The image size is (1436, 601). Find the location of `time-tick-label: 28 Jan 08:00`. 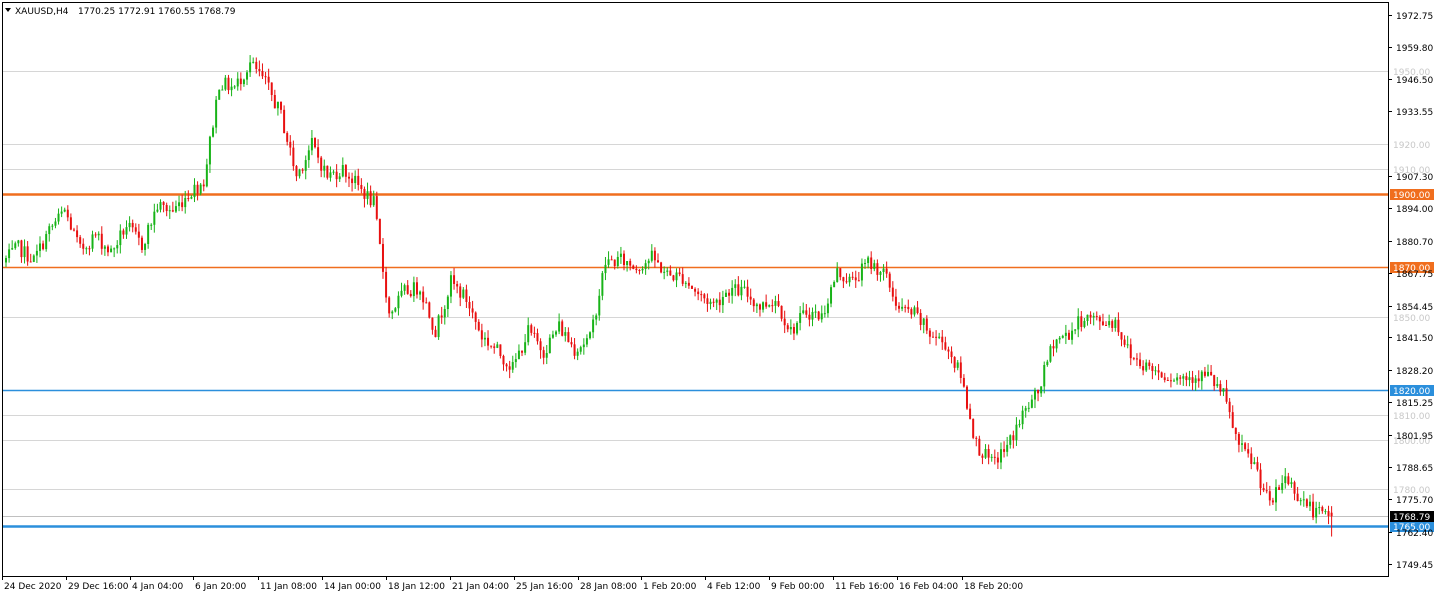

time-tick-label: 28 Jan 08:00 is located at coordinates (608, 587).